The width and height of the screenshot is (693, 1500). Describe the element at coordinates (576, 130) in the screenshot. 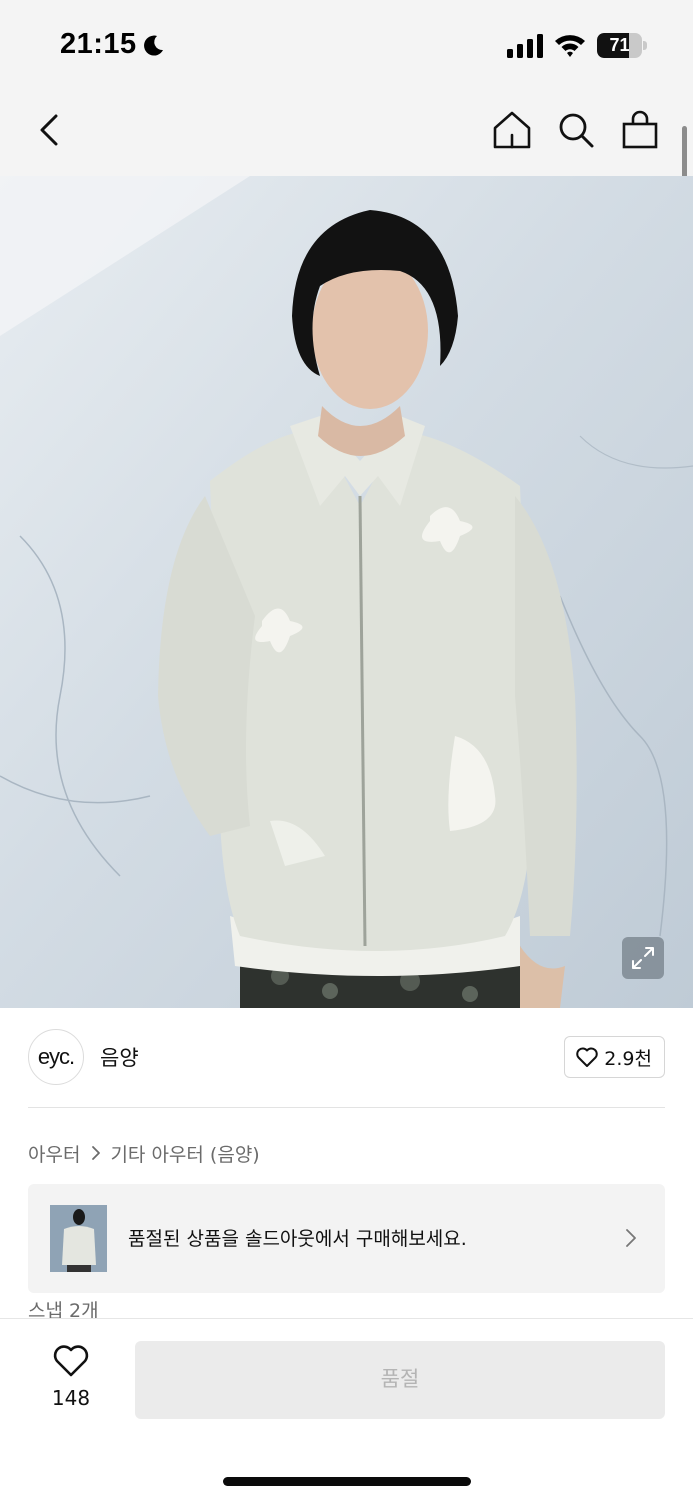

I see `search-icon` at that location.